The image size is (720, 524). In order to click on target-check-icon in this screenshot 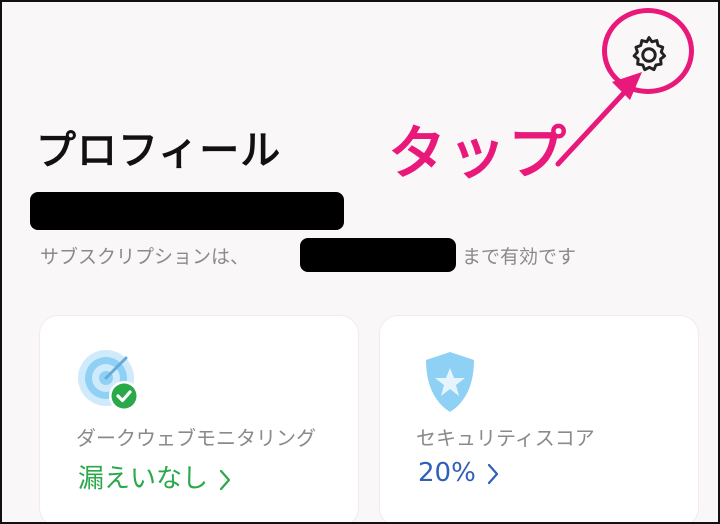, I will do `click(108, 380)`.